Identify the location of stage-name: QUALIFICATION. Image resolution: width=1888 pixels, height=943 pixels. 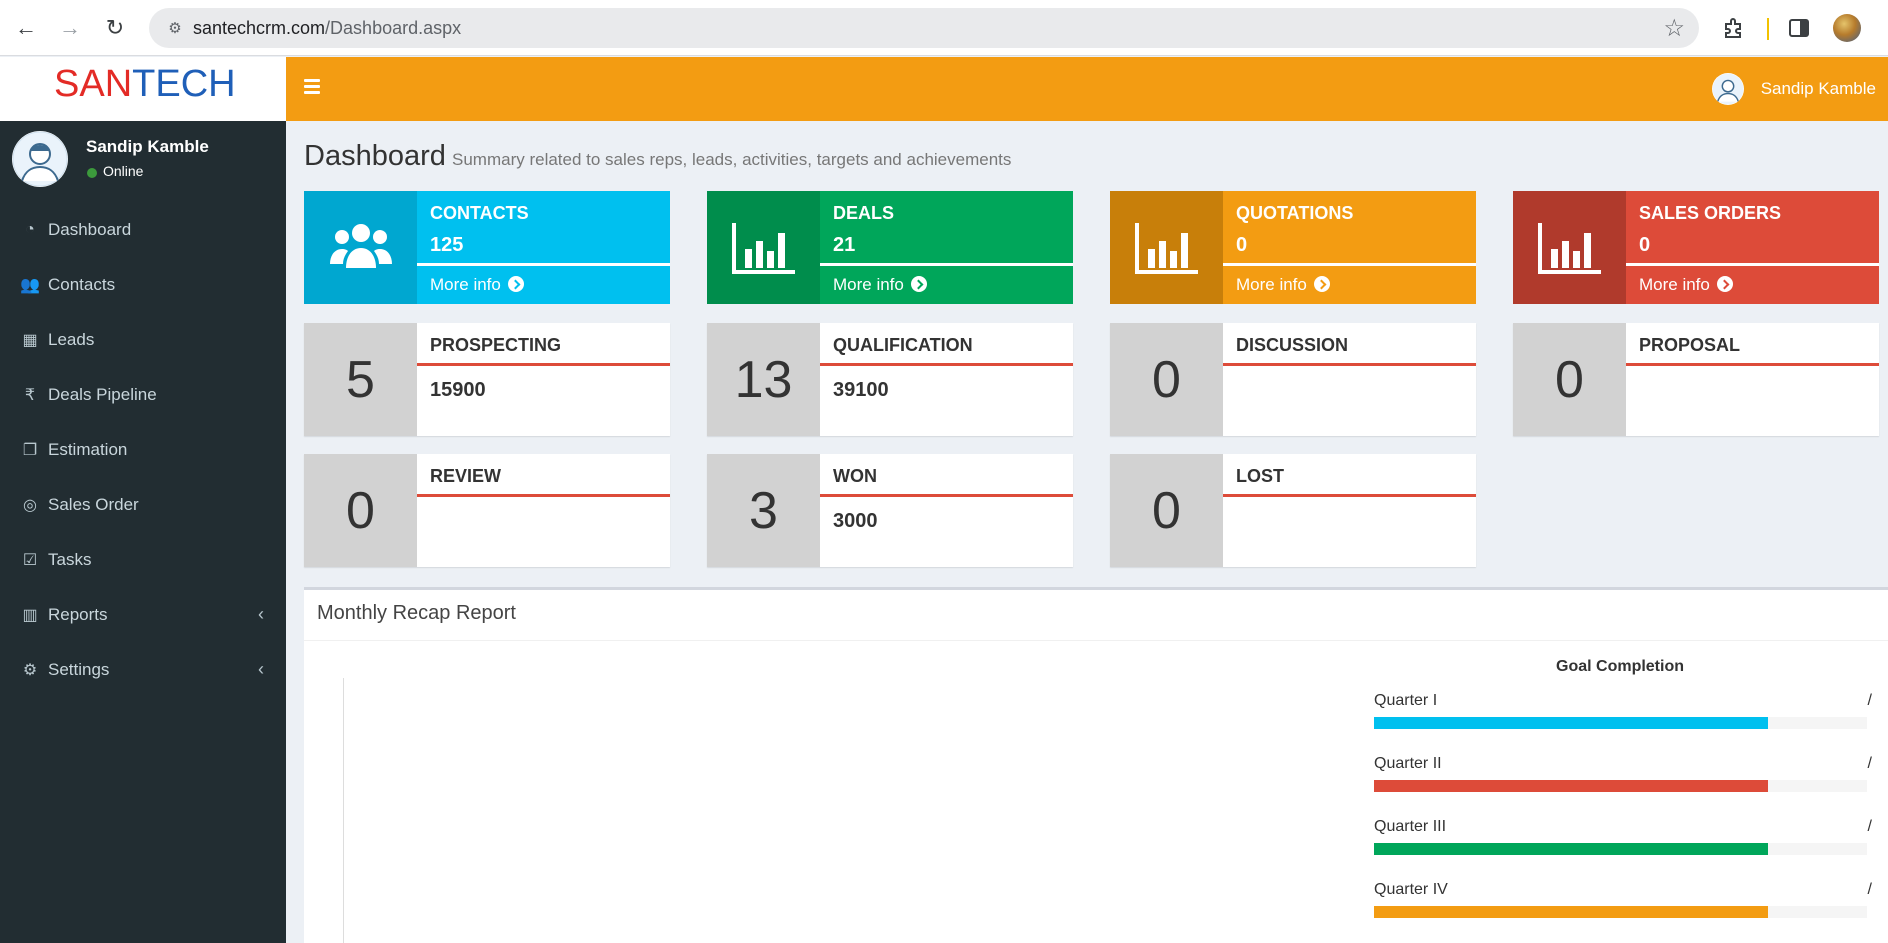
(903, 345).